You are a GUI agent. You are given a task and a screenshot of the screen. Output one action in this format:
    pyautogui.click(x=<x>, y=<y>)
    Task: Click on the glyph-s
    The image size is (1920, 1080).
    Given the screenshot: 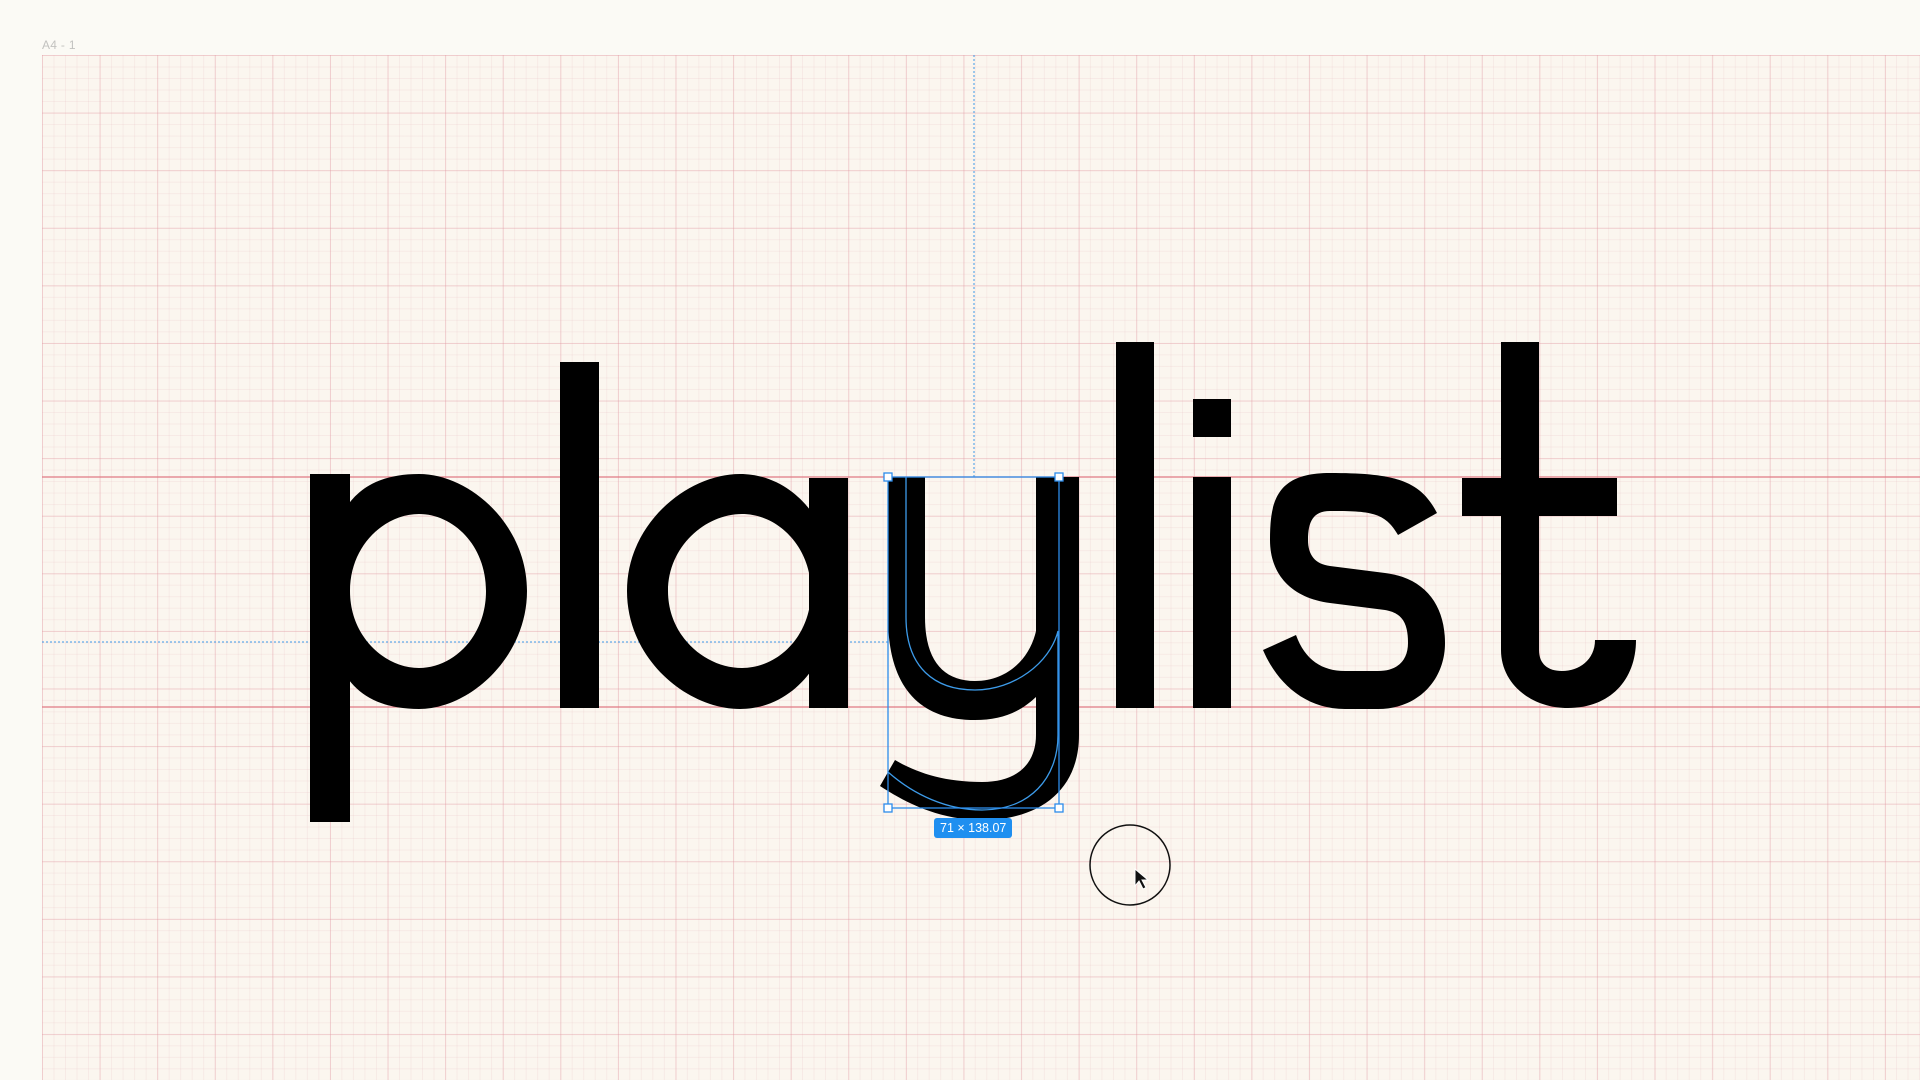 What is the action you would take?
    pyautogui.click(x=1354, y=591)
    